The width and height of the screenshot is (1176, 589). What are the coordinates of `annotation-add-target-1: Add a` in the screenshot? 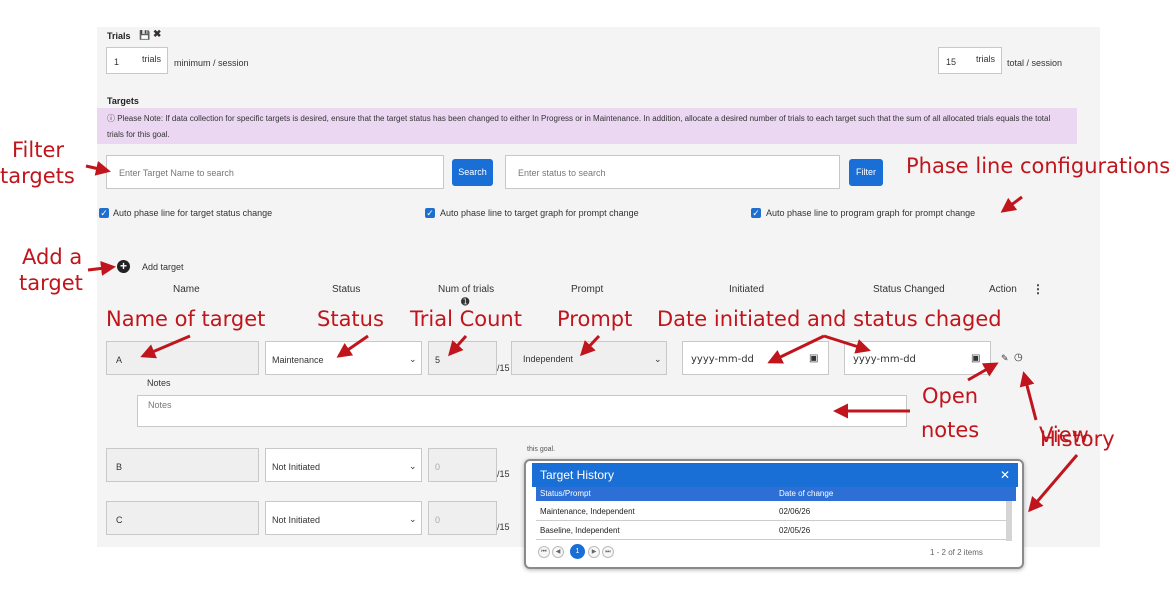 It's located at (52, 257).